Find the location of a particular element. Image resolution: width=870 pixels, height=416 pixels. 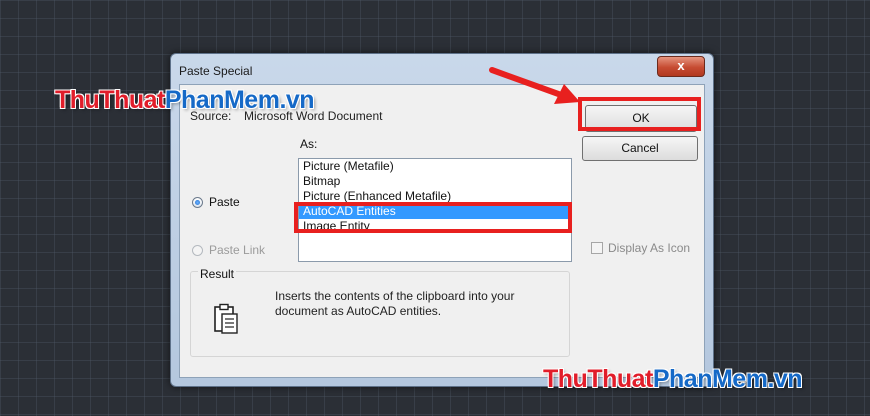

watermark-bottom-part2: PhanMem is located at coordinates (710, 379).